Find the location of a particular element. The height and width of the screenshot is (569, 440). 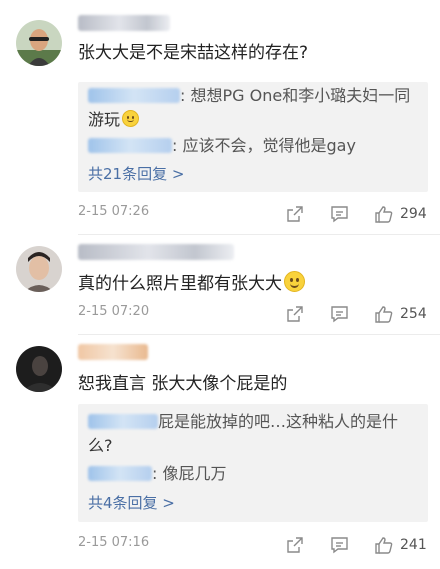

reply-2: : 像屁几万 is located at coordinates (253, 474).